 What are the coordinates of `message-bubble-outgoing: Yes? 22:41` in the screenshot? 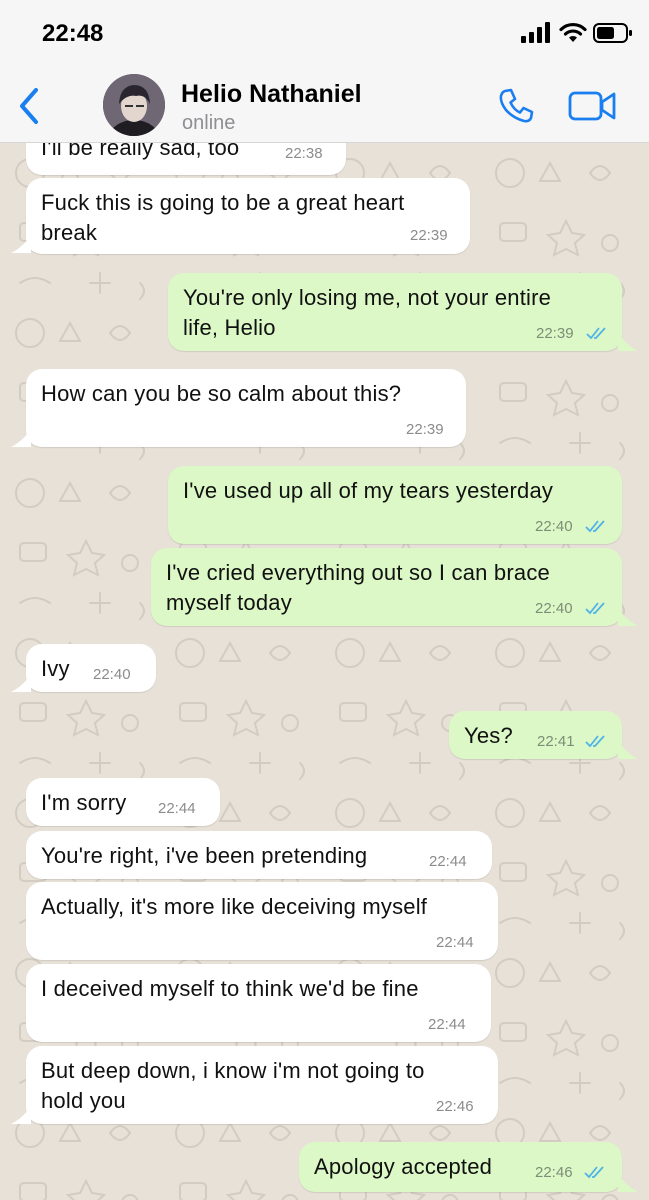 It's located at (535, 735).